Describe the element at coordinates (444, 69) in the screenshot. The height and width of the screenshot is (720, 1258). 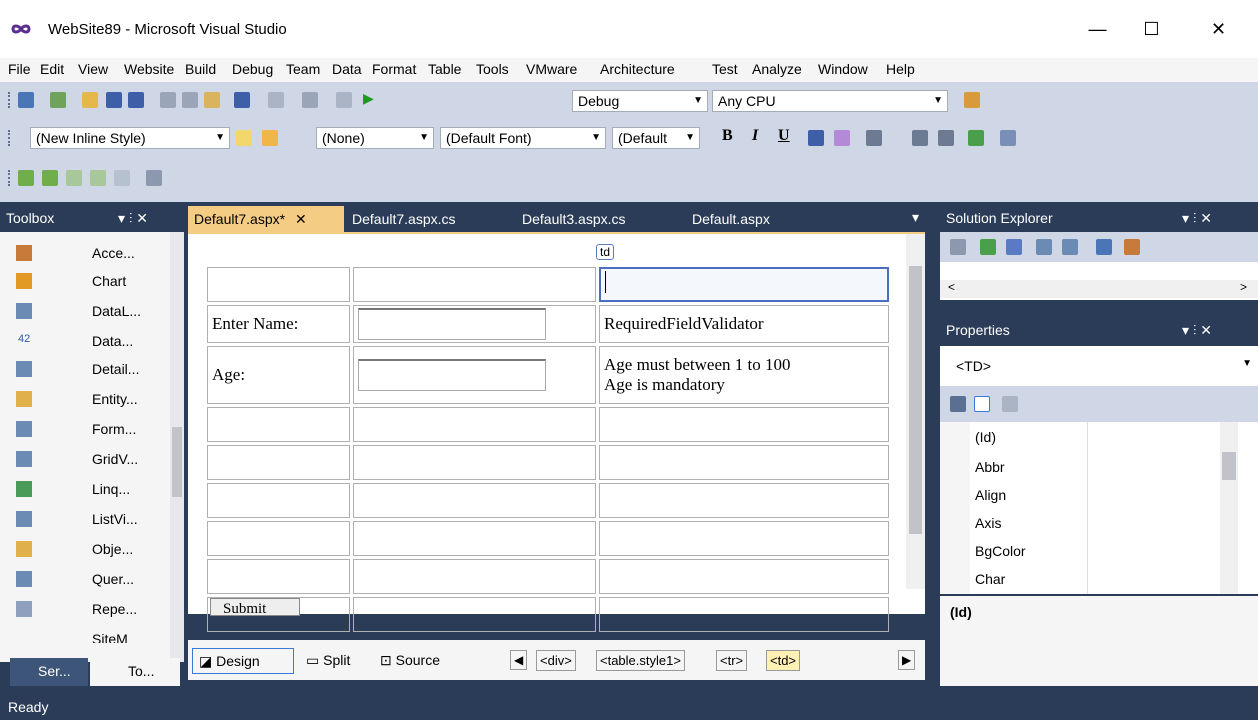
I see `menu-table: Table` at that location.